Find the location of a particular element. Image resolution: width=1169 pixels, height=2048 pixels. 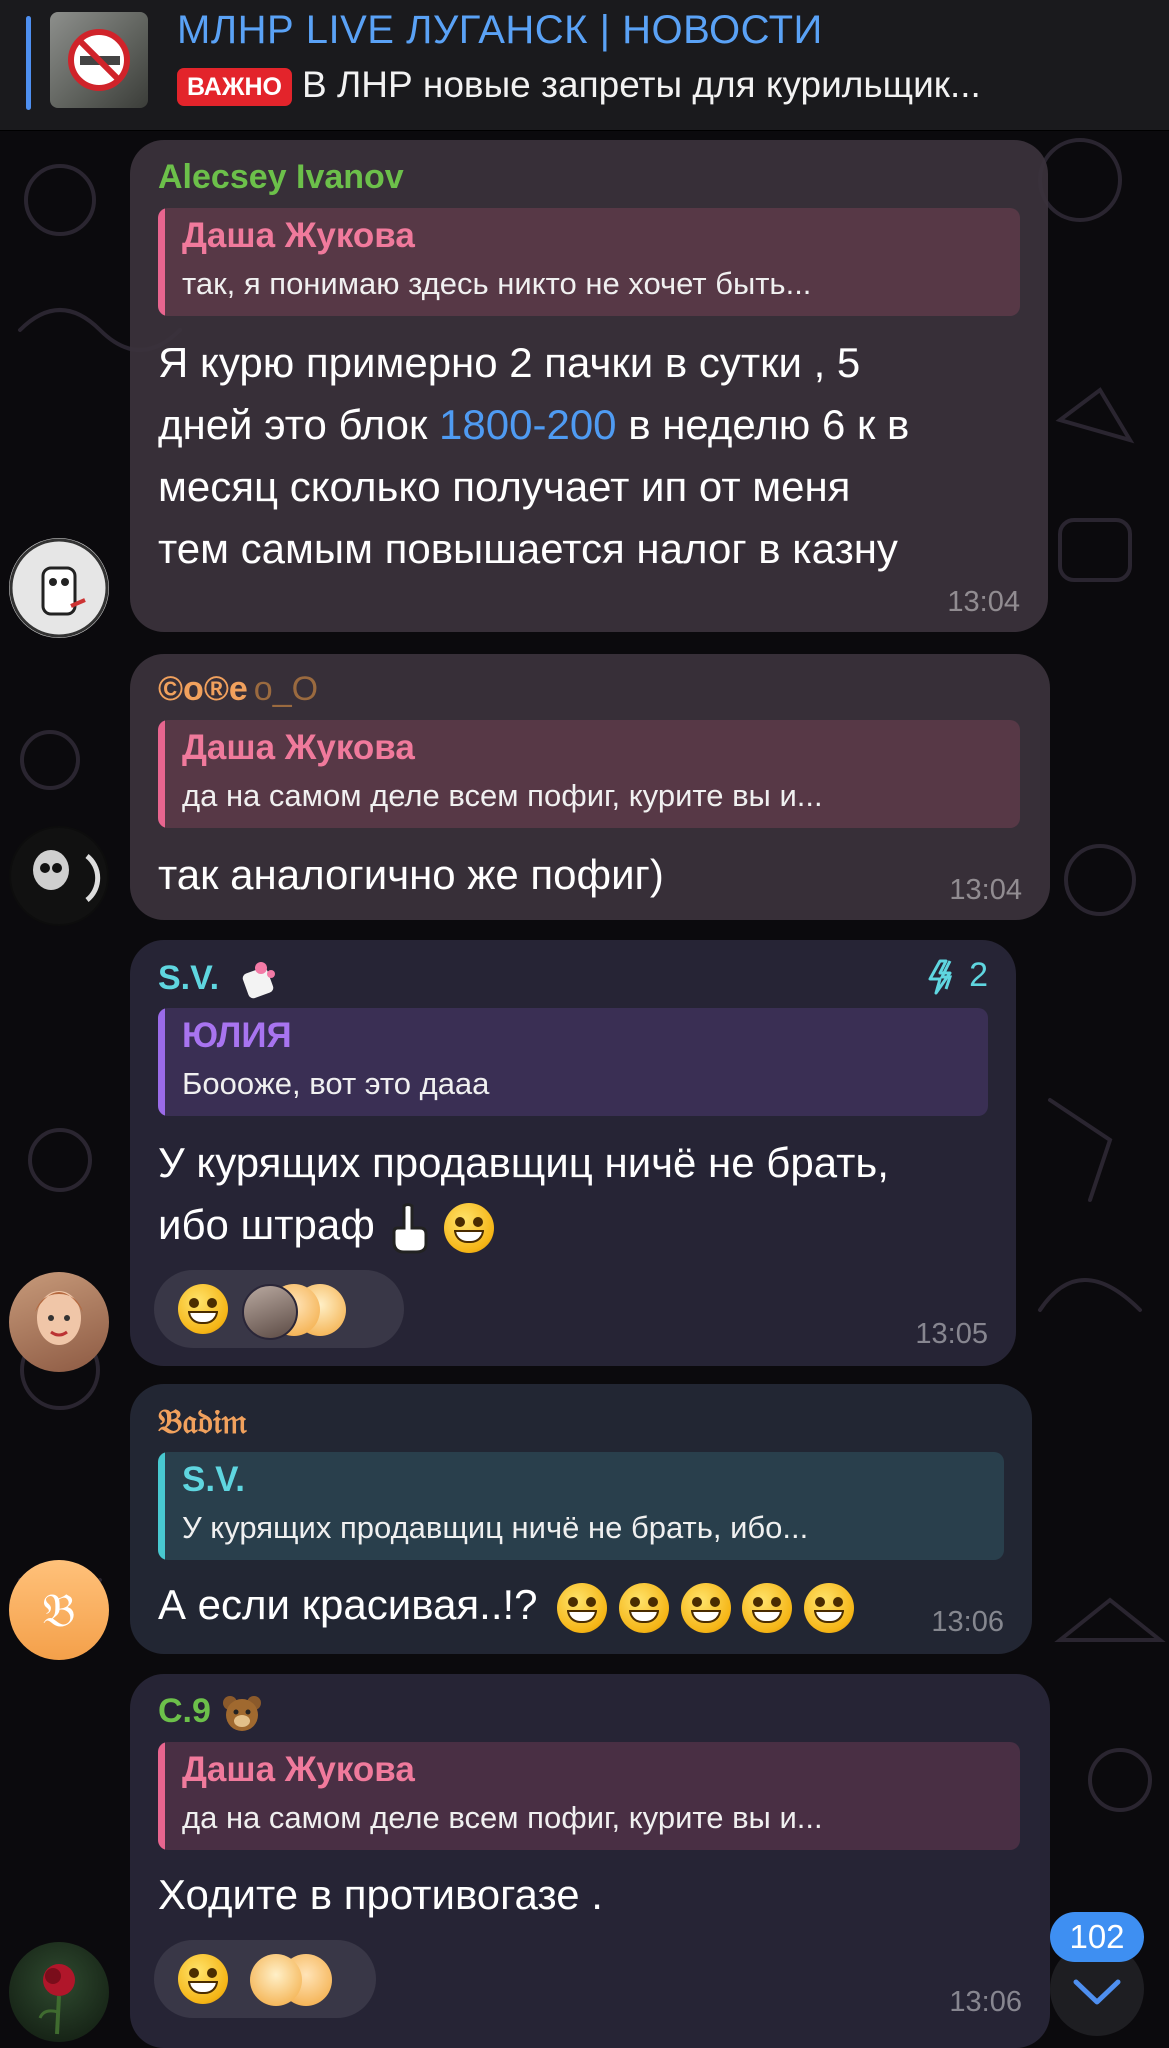

boost-lightning-icon is located at coordinates (940, 977).